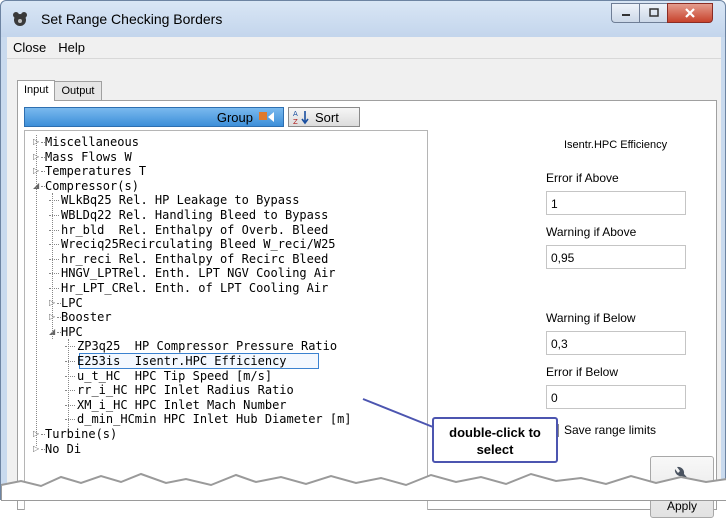 The height and width of the screenshot is (518, 726). Describe the element at coordinates (78, 90) in the screenshot. I see `tab-output: Output` at that location.